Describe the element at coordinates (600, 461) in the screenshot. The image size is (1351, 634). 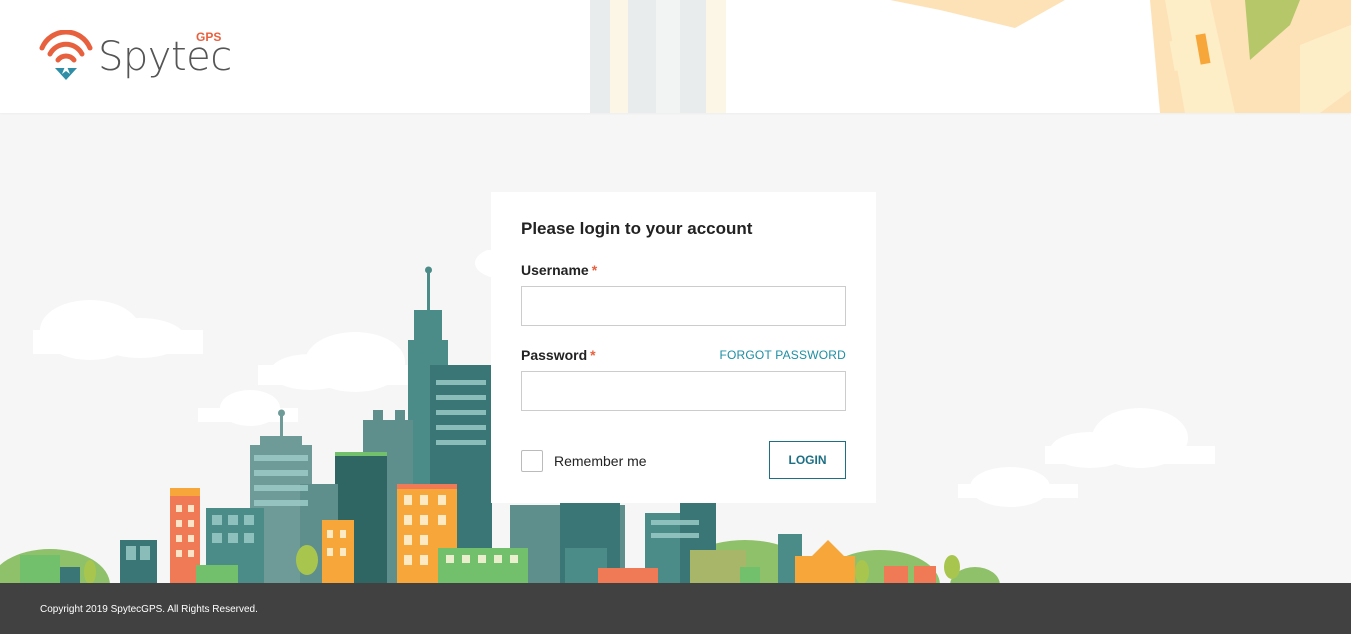
I see `remember-me-label: Remember me` at that location.